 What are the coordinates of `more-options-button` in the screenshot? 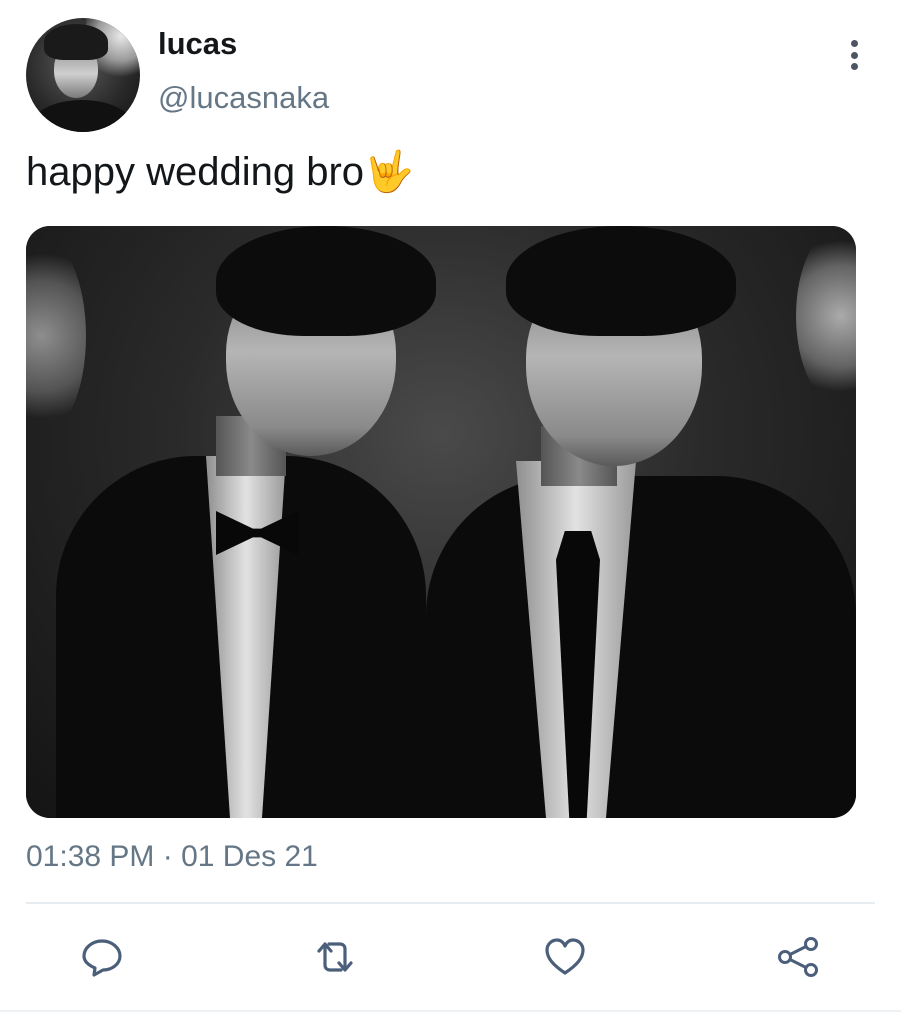 It's located at (854, 55).